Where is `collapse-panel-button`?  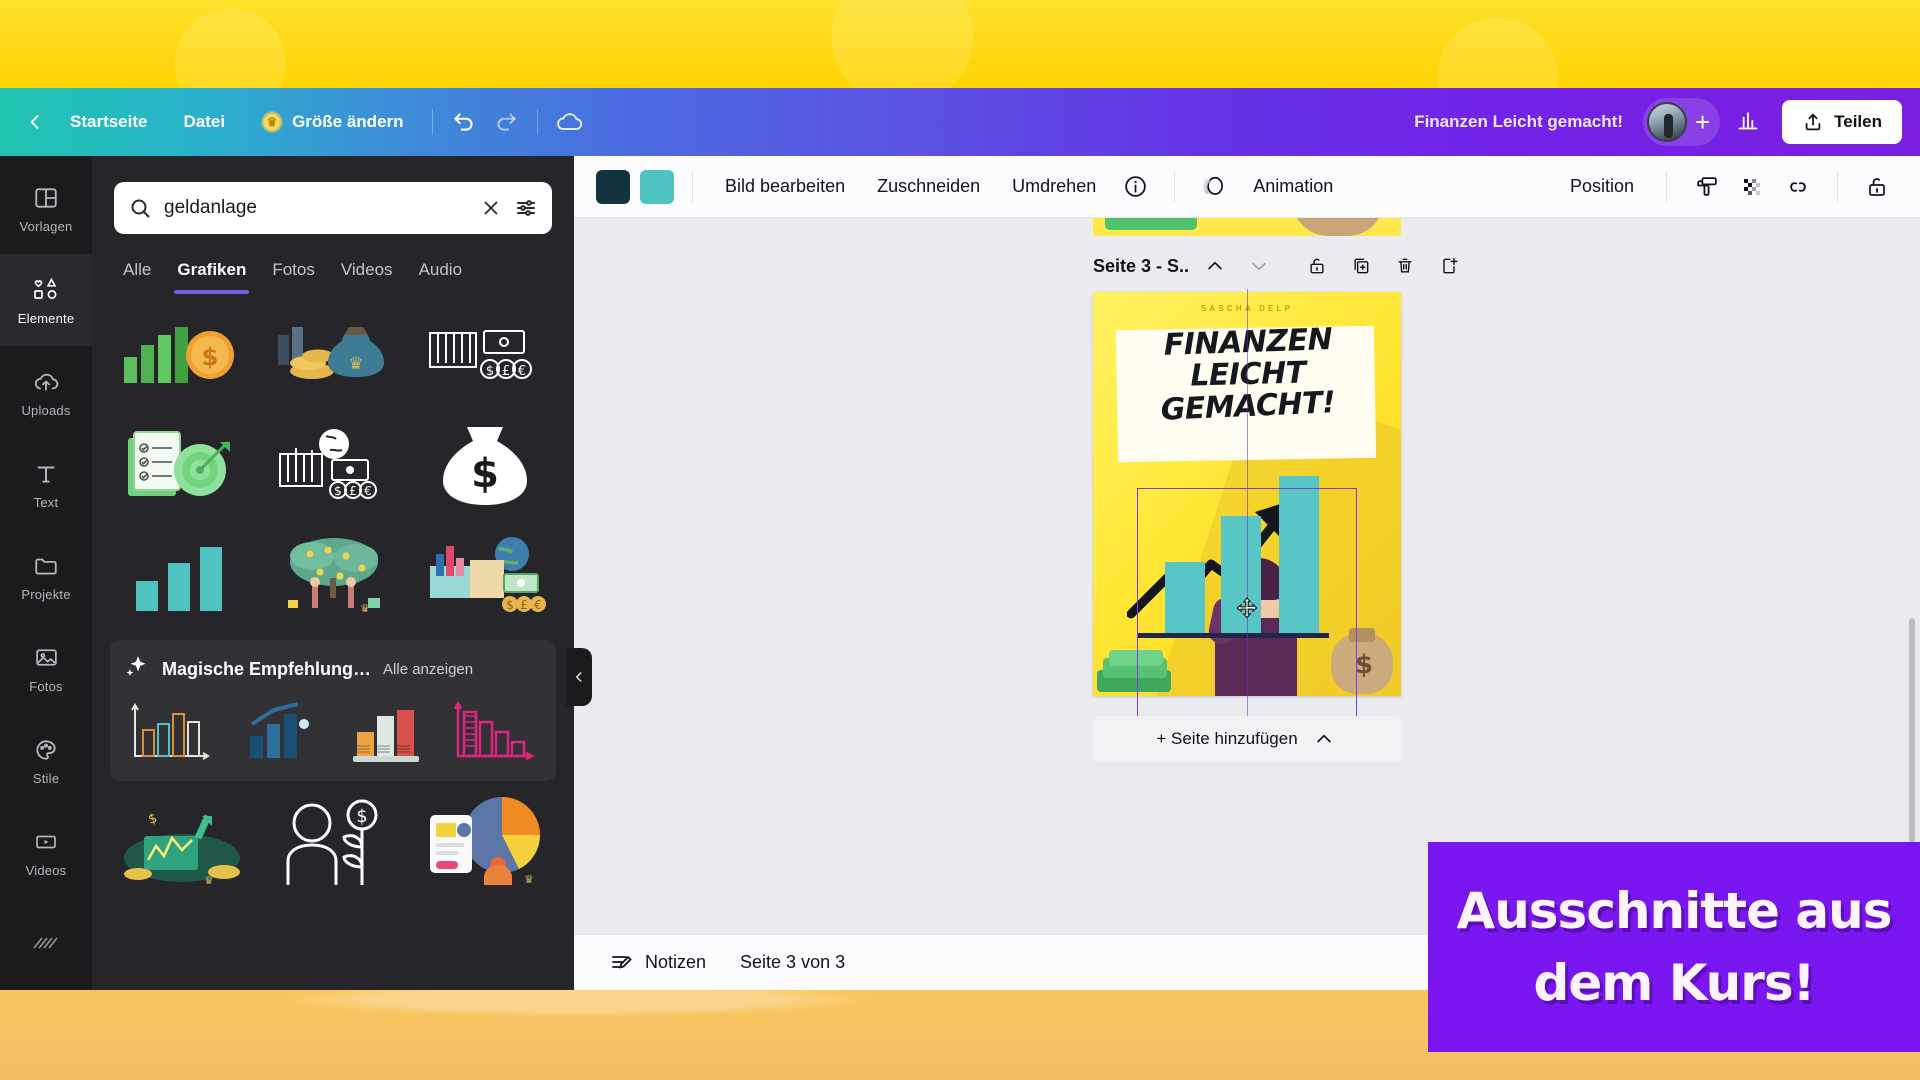
collapse-panel-button is located at coordinates (579, 677).